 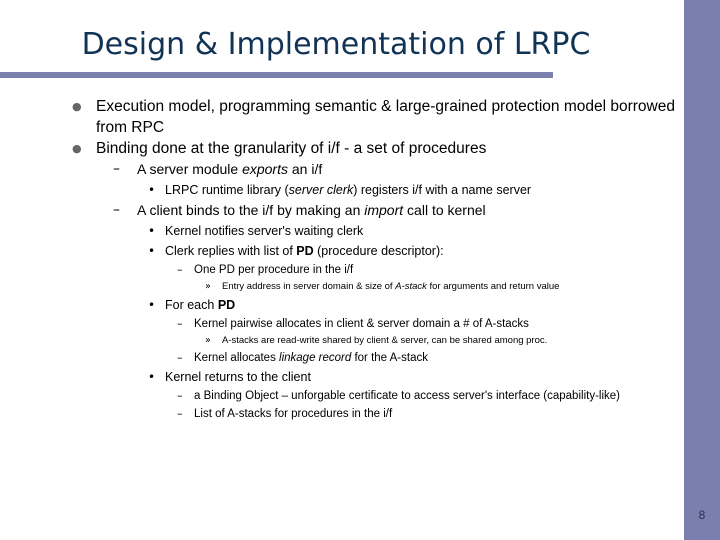 I want to click on right-accent-bar, so click(x=702, y=270).